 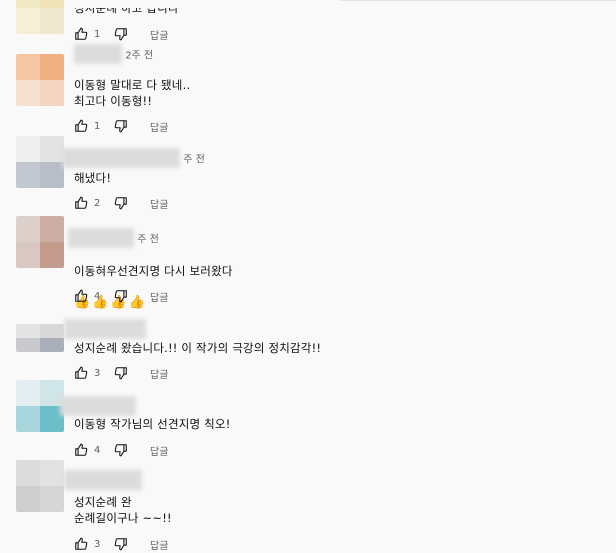 I want to click on comment-actions: 2 답글, so click(x=121, y=203).